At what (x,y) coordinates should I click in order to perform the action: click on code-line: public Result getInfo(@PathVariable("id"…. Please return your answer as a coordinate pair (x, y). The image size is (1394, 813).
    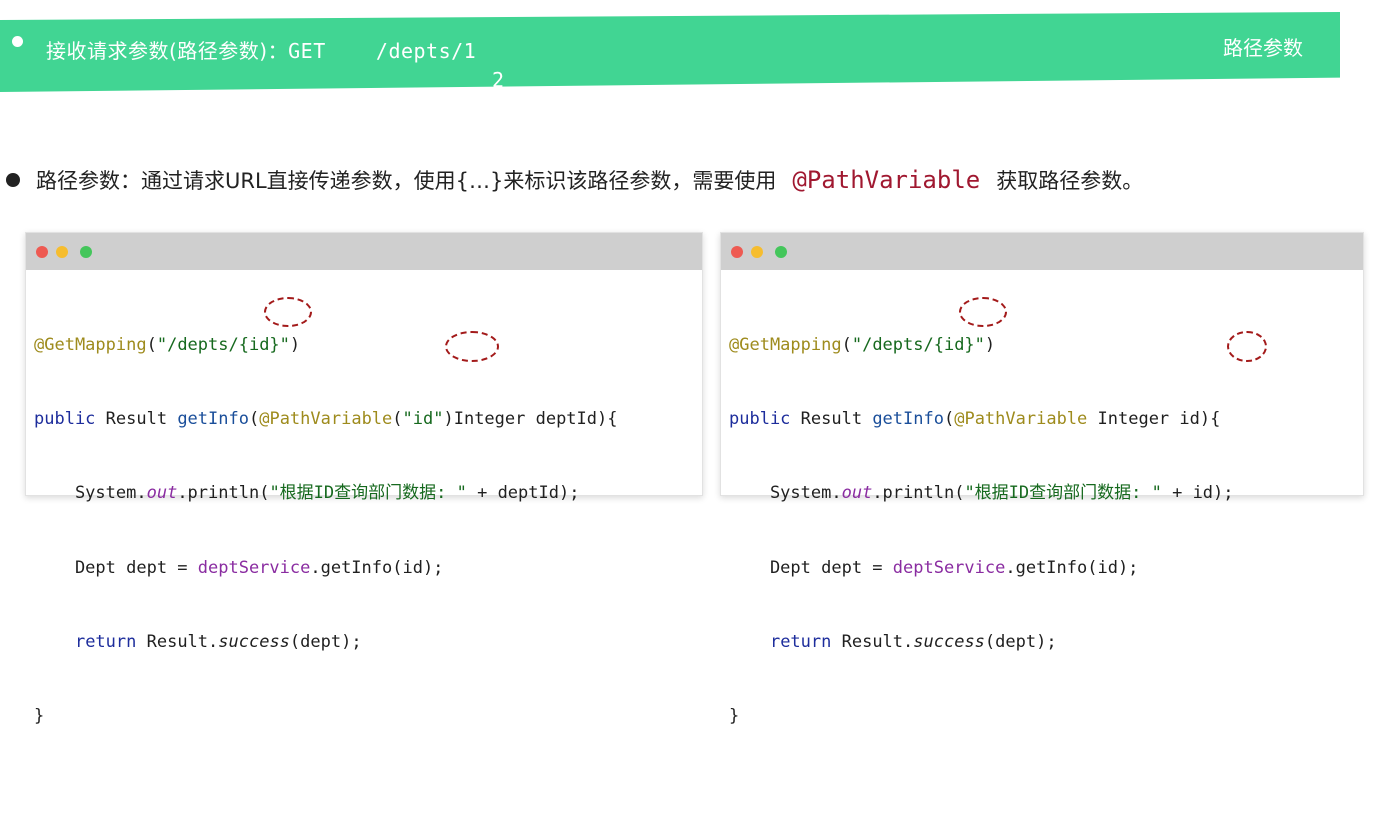
    Looking at the image, I should click on (368, 419).